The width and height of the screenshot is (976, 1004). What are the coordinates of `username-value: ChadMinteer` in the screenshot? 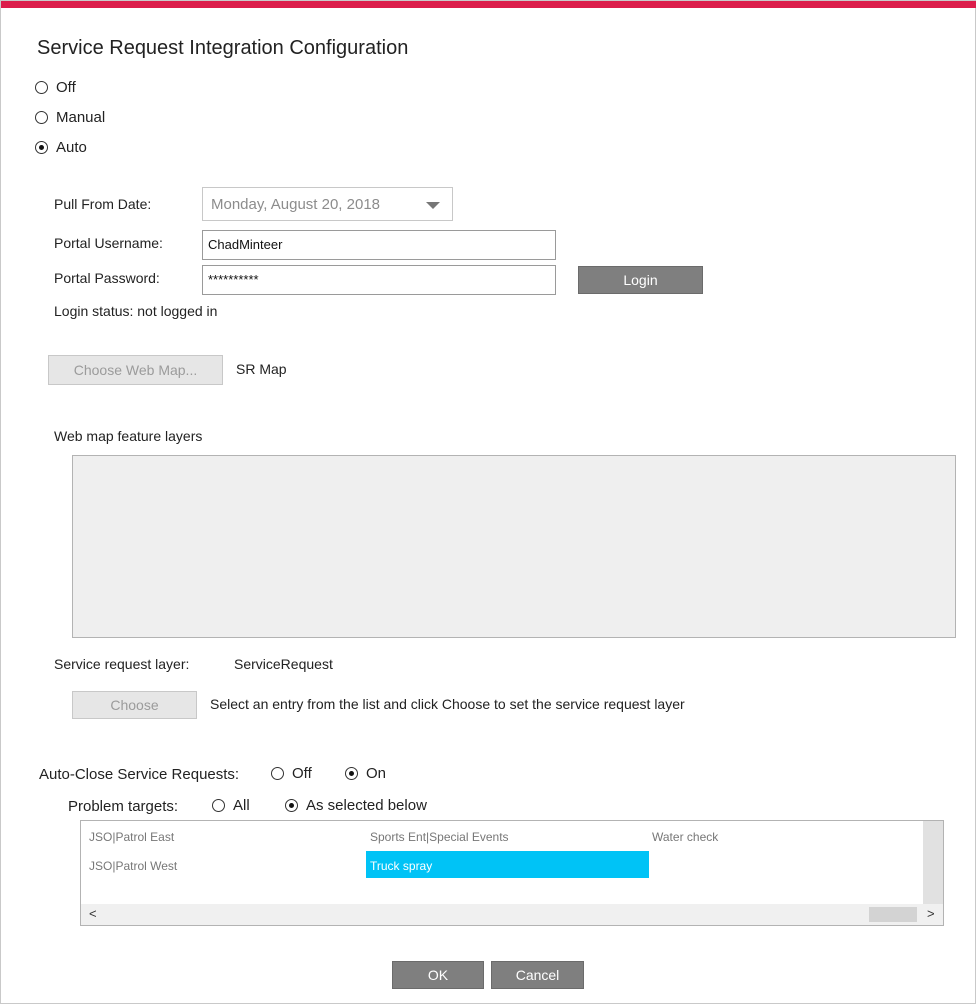 It's located at (245, 244).